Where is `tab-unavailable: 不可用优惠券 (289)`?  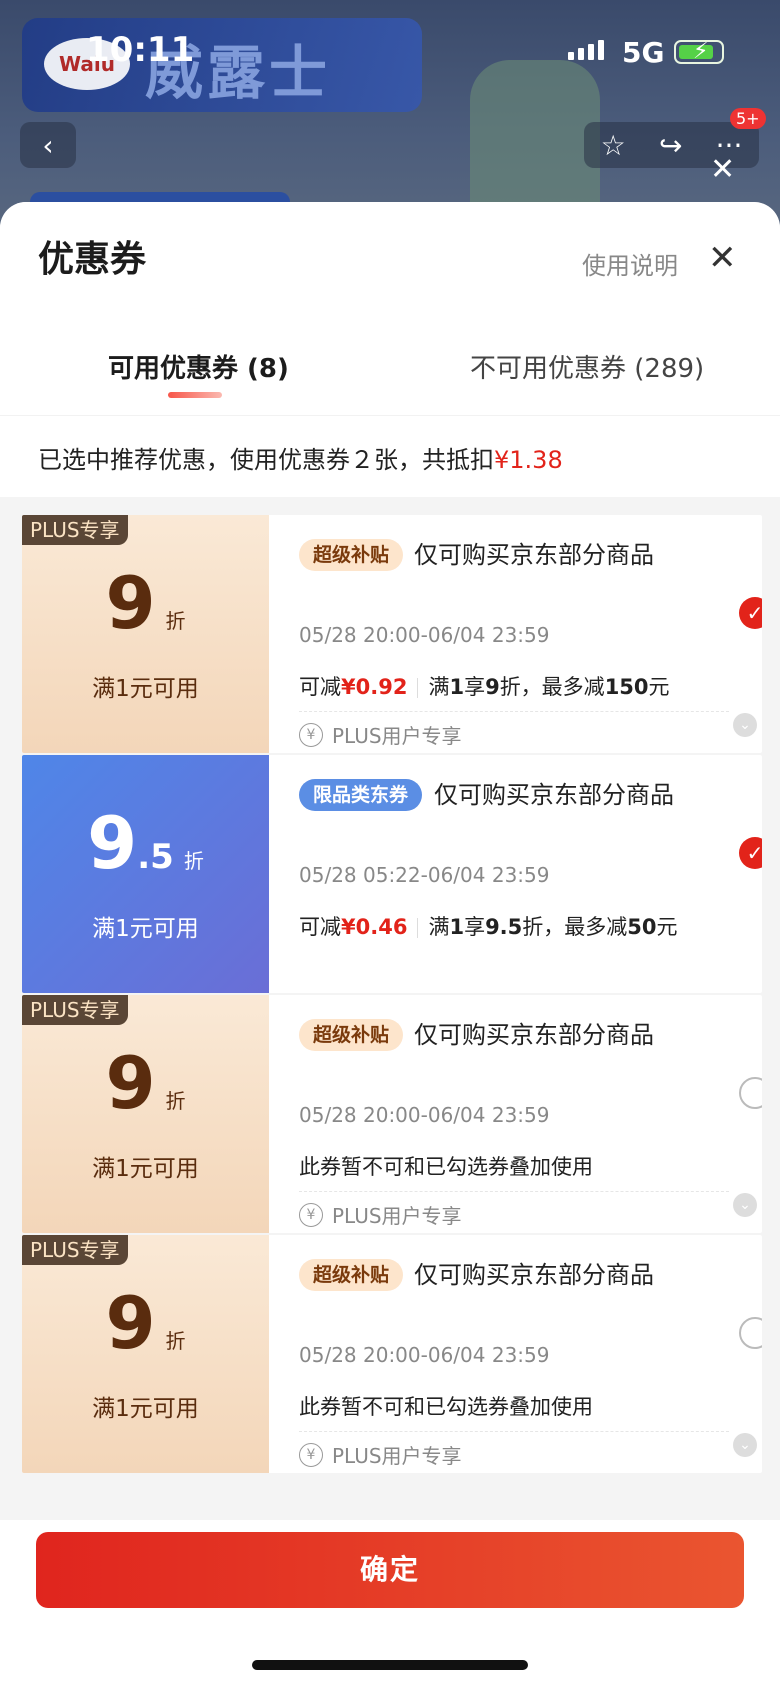
tab-unavailable: 不可用优惠券 (289) is located at coordinates (587, 366).